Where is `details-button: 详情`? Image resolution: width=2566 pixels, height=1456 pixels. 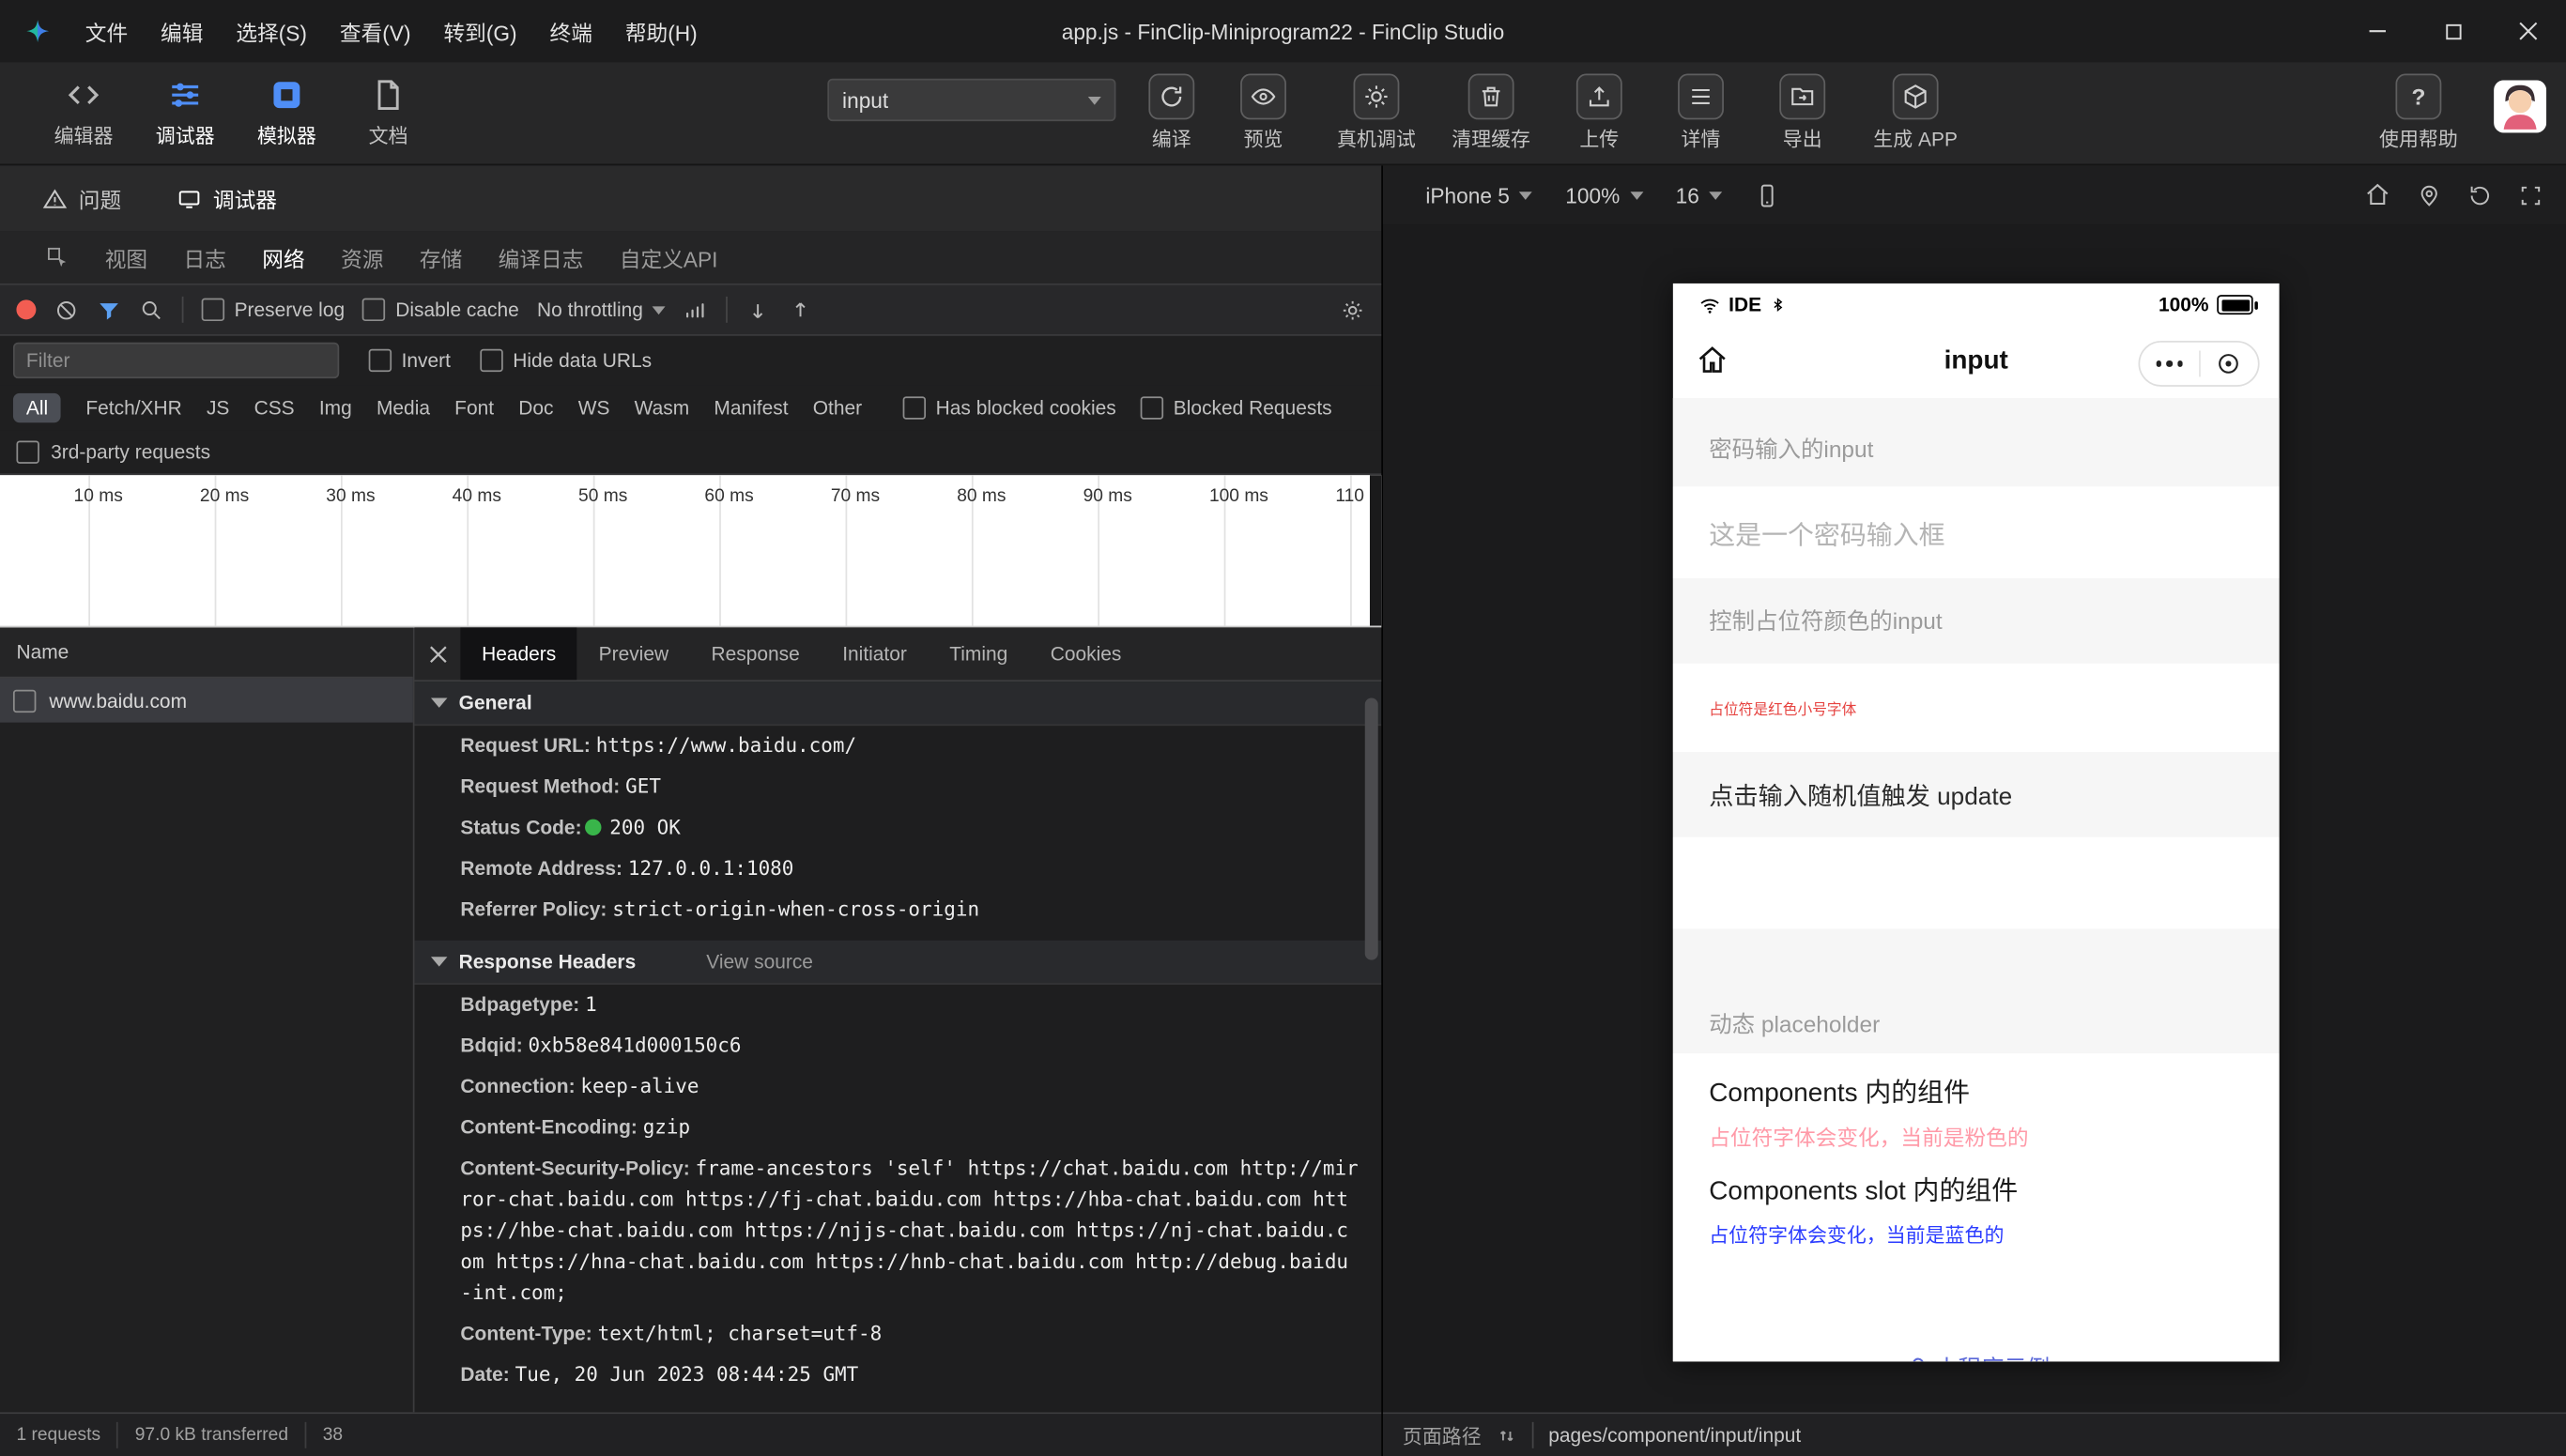
details-button: 详情 is located at coordinates (1701, 113).